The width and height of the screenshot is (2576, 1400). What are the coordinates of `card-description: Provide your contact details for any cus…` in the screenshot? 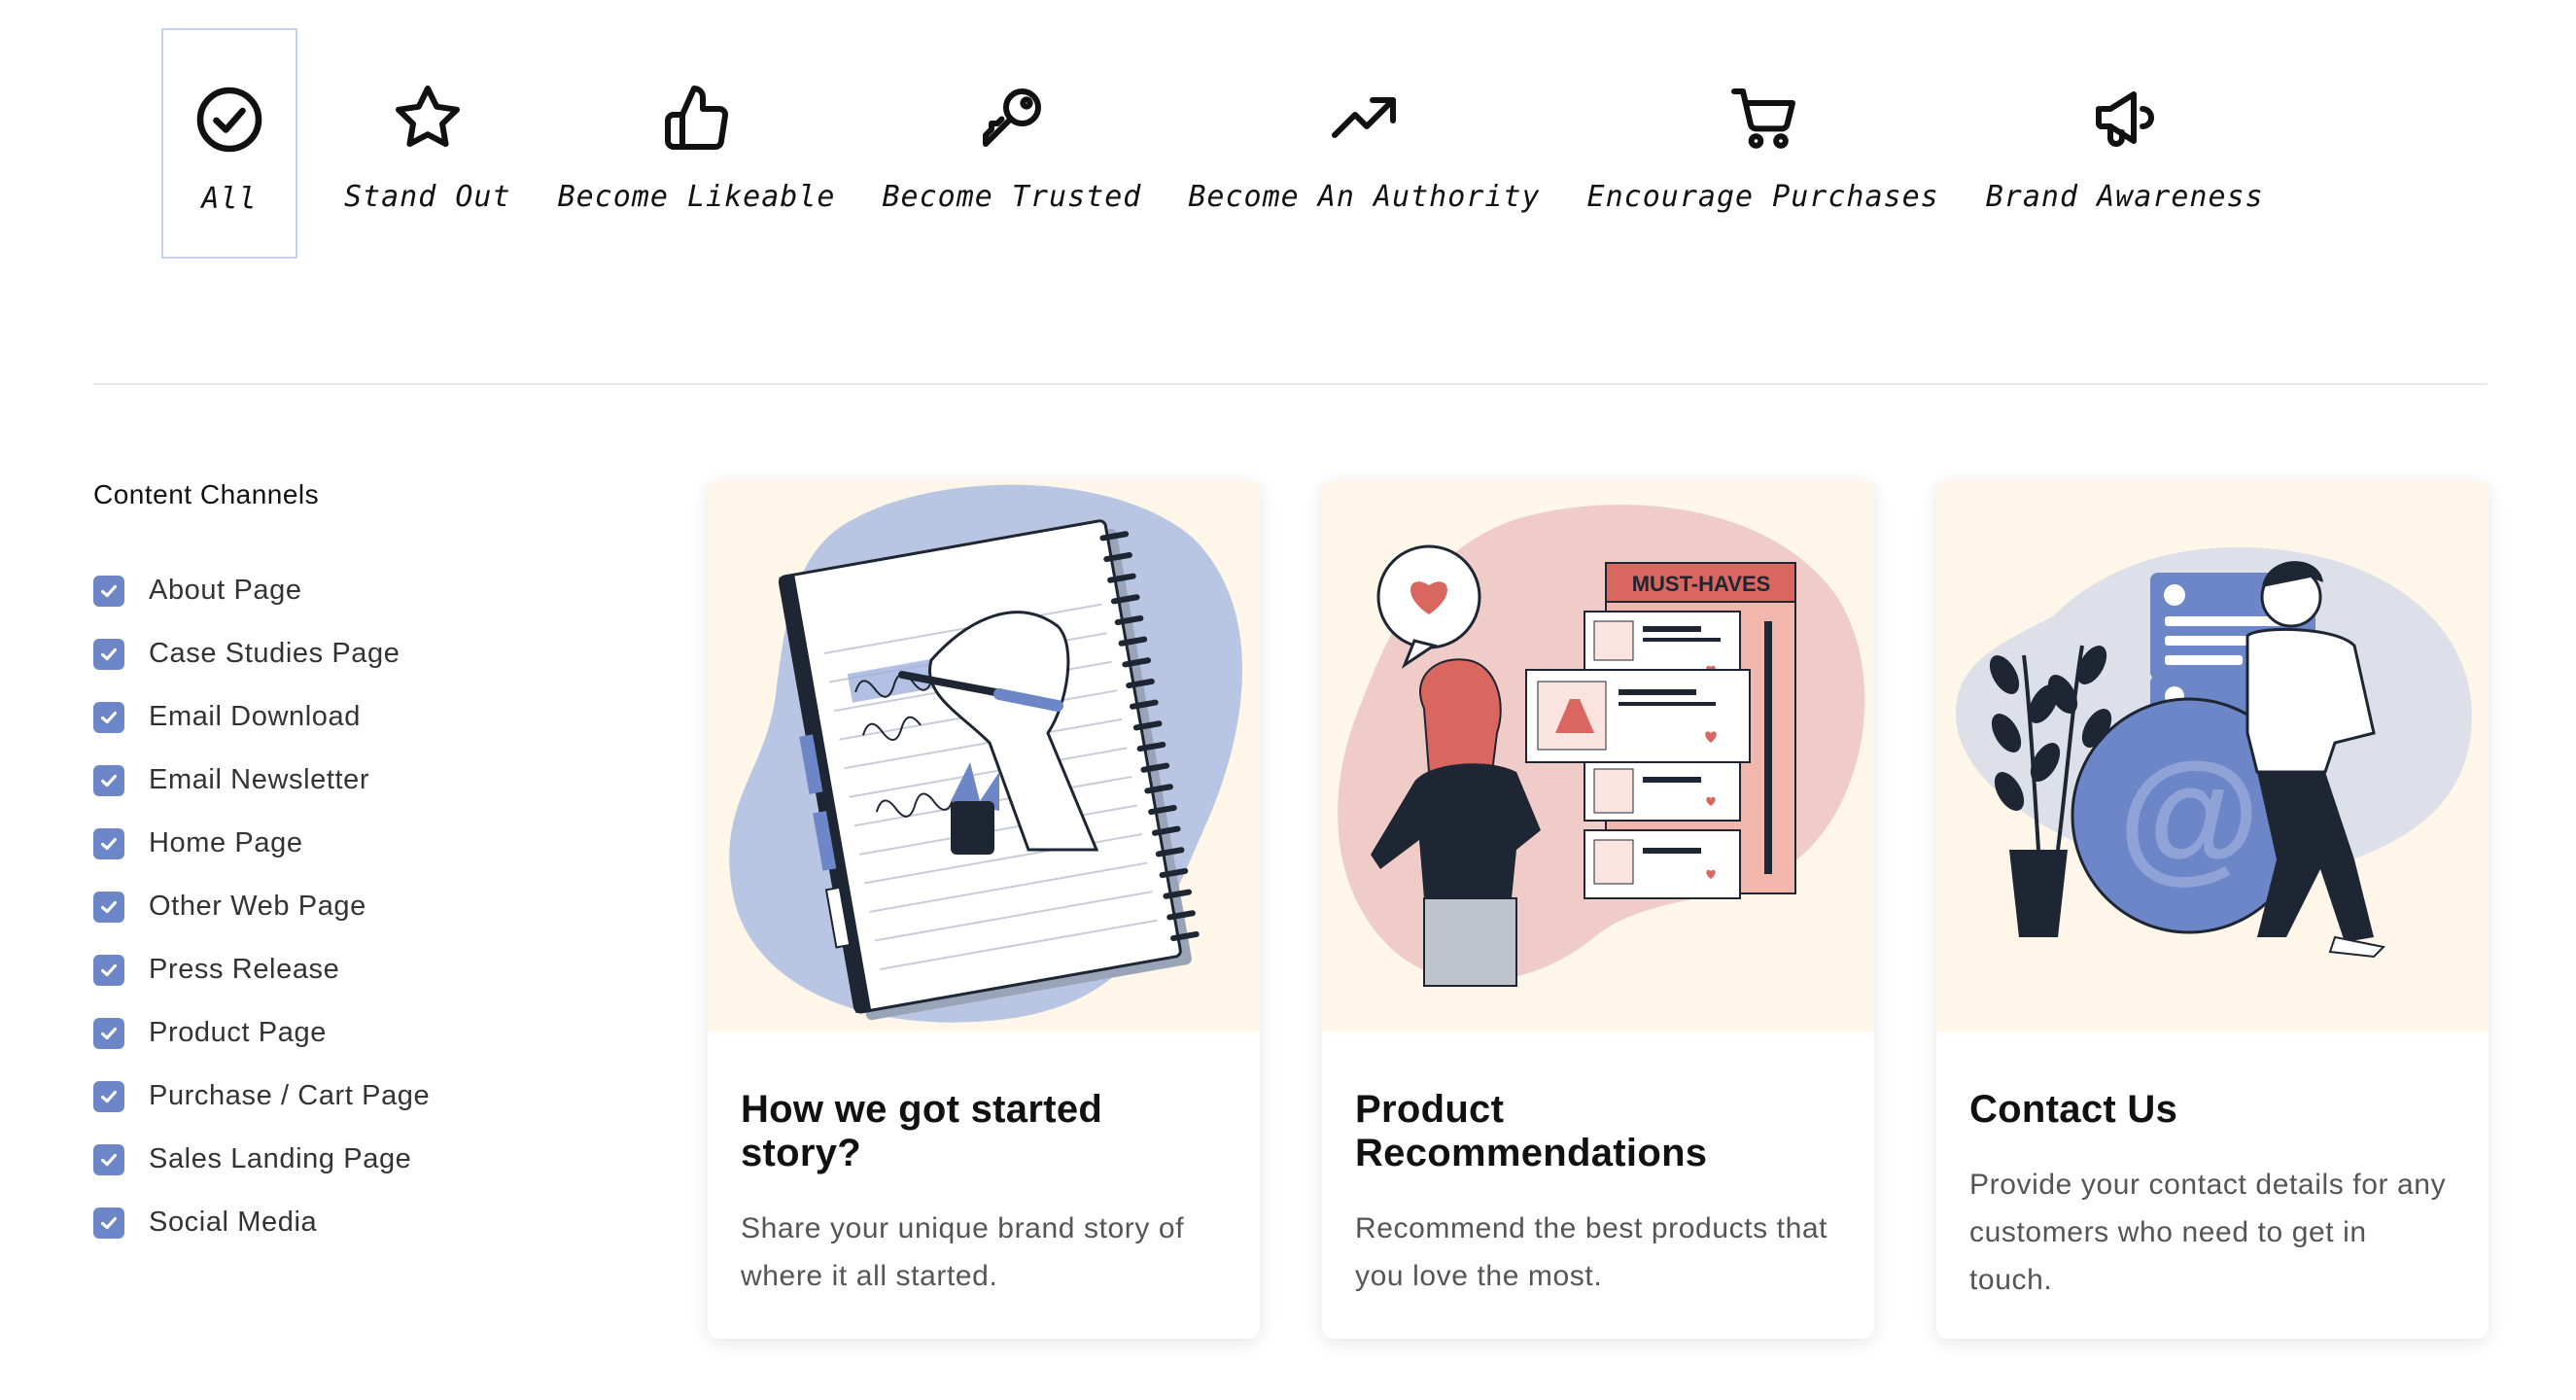 It's located at (2208, 1232).